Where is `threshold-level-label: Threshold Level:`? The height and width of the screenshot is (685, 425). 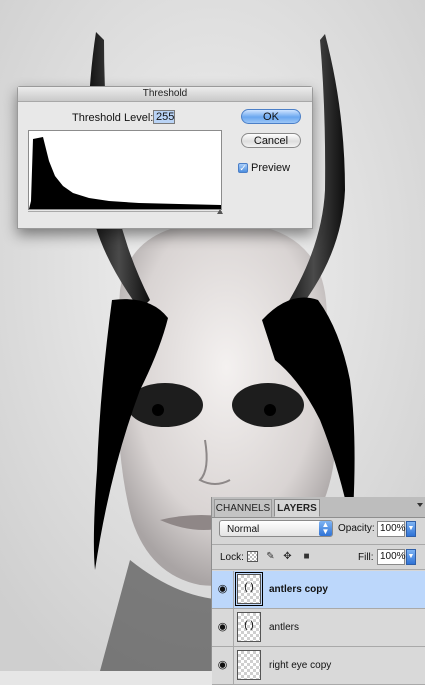
threshold-level-label: Threshold Level: is located at coordinates (113, 118).